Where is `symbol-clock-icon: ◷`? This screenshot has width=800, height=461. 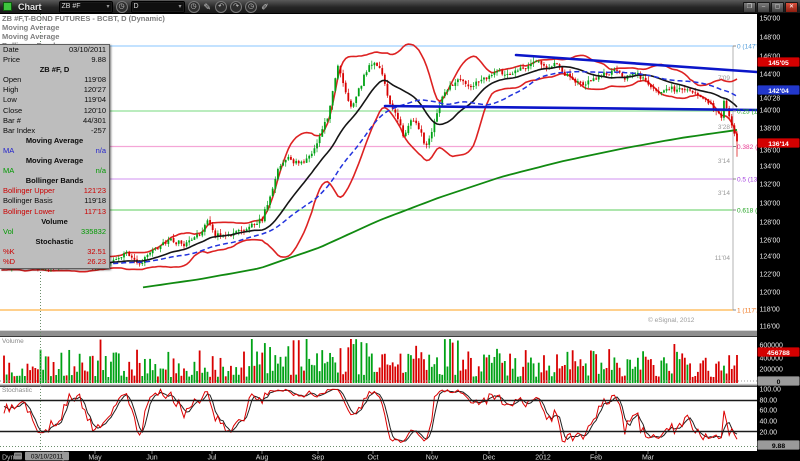 symbol-clock-icon: ◷ is located at coordinates (121, 6).